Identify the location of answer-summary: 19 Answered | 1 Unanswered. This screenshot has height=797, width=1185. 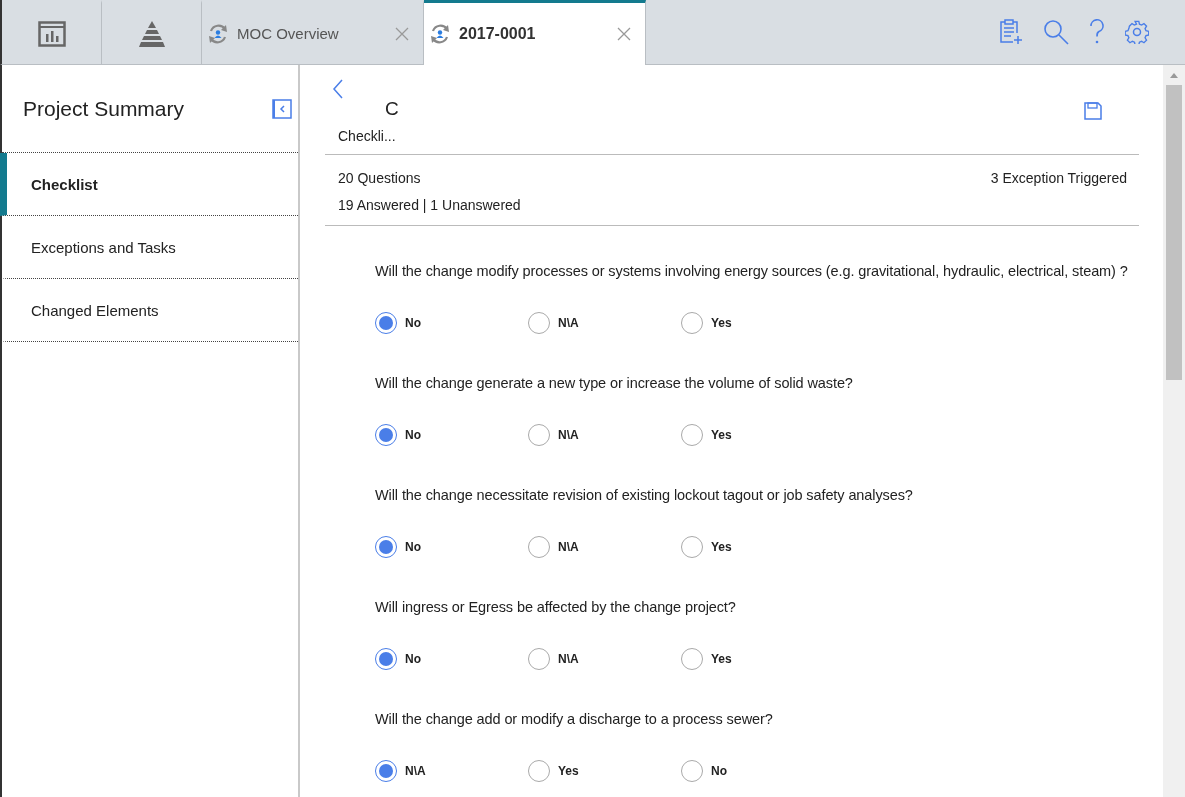
(430, 205).